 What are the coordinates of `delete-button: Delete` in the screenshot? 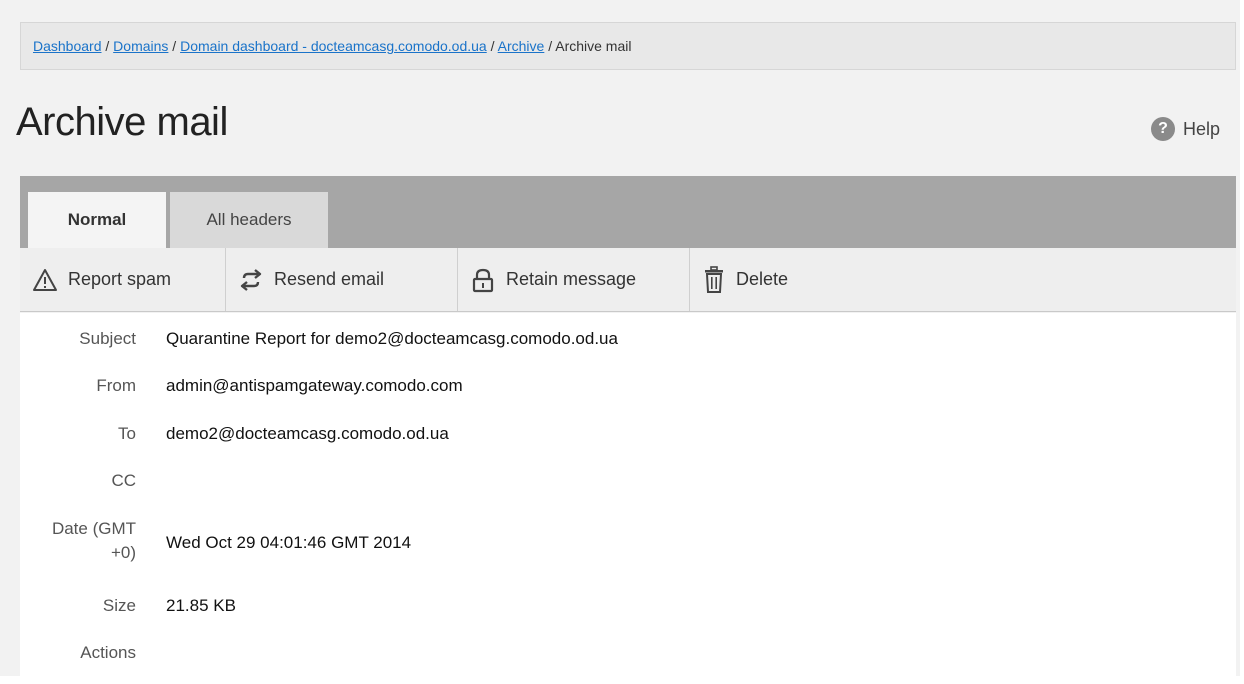 It's located at (755, 279).